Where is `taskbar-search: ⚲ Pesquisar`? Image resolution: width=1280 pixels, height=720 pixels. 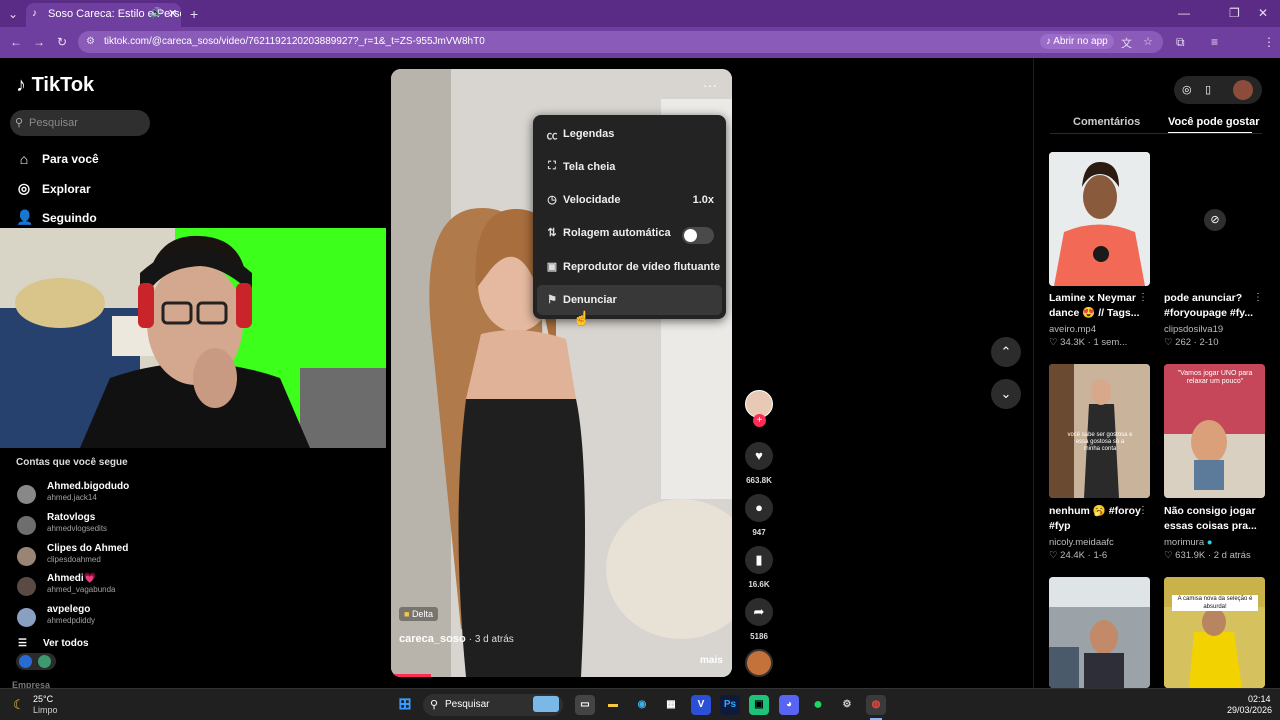
taskbar-search: ⚲ Pesquisar is located at coordinates (493, 705).